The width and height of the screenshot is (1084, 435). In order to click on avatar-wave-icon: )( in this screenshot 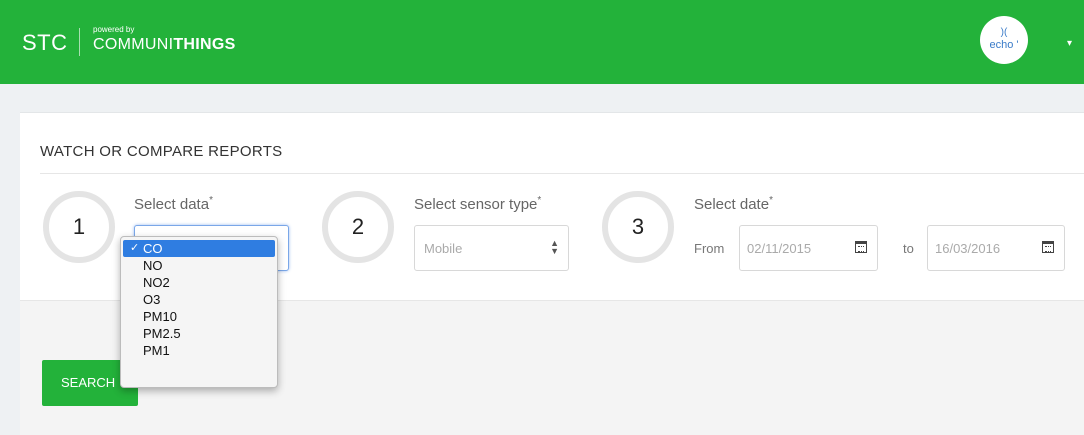, I will do `click(1004, 32)`.